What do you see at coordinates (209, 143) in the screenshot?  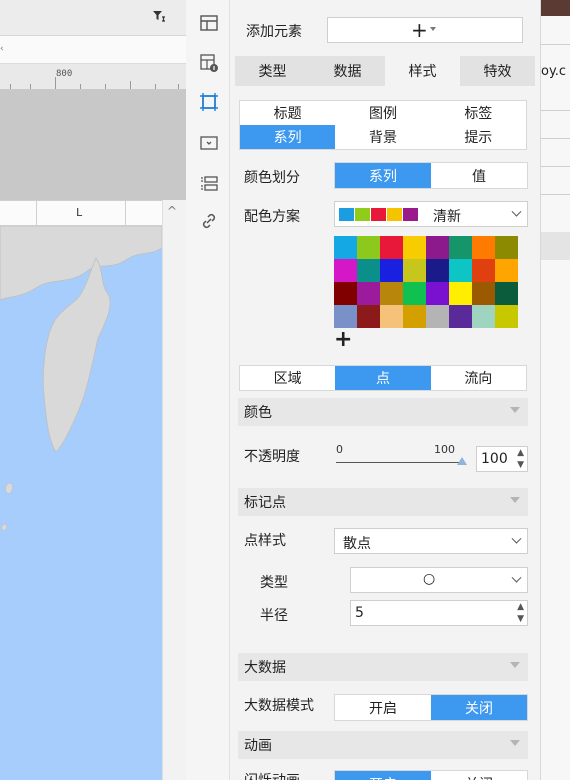 I see `dropdown-widget-icon` at bounding box center [209, 143].